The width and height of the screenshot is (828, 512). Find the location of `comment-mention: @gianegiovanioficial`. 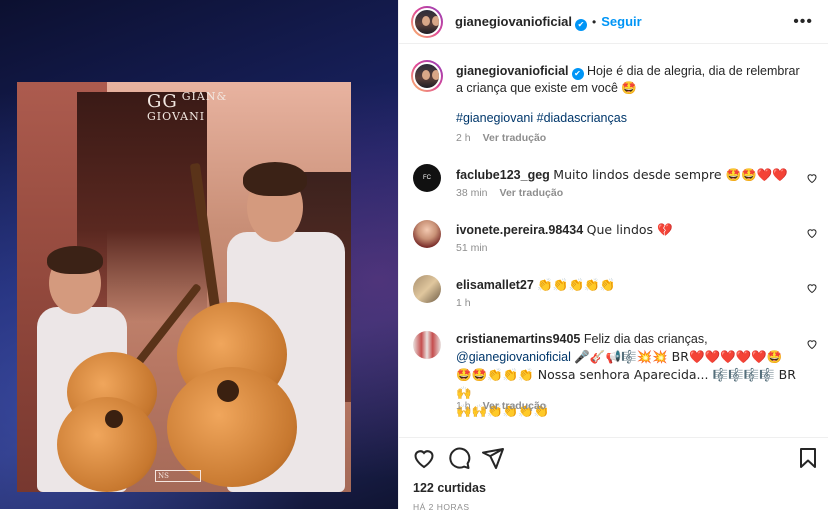

comment-mention: @gianegiovanioficial is located at coordinates (513, 357).